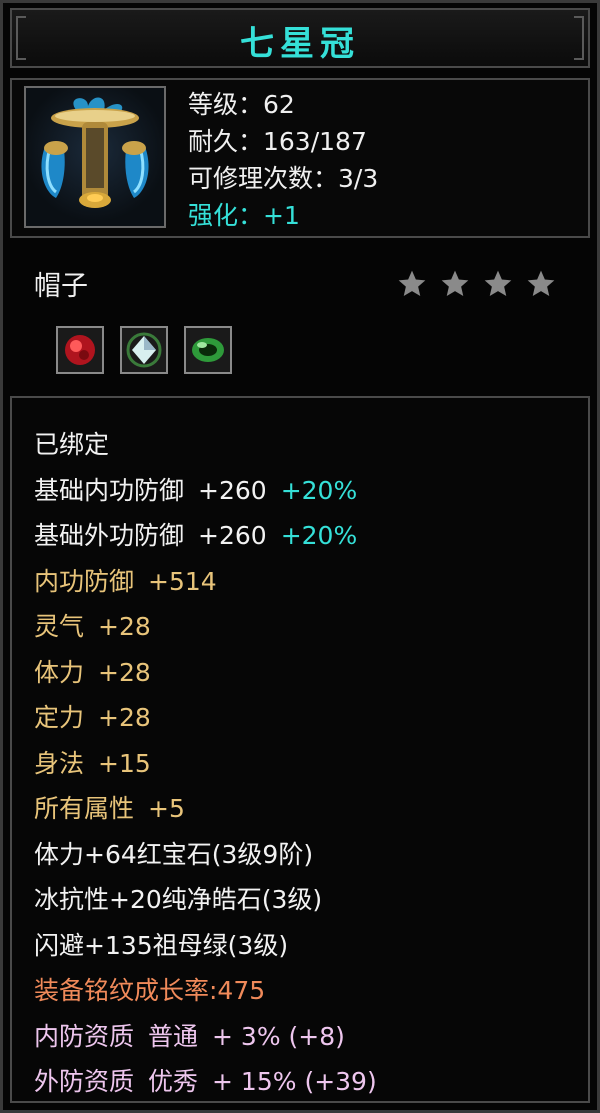 The image size is (600, 1113). What do you see at coordinates (283, 160) in the screenshot?
I see `item-basic-stats: 等级：62 耐久：163/187 可修理次数：3/3 强化：+1` at bounding box center [283, 160].